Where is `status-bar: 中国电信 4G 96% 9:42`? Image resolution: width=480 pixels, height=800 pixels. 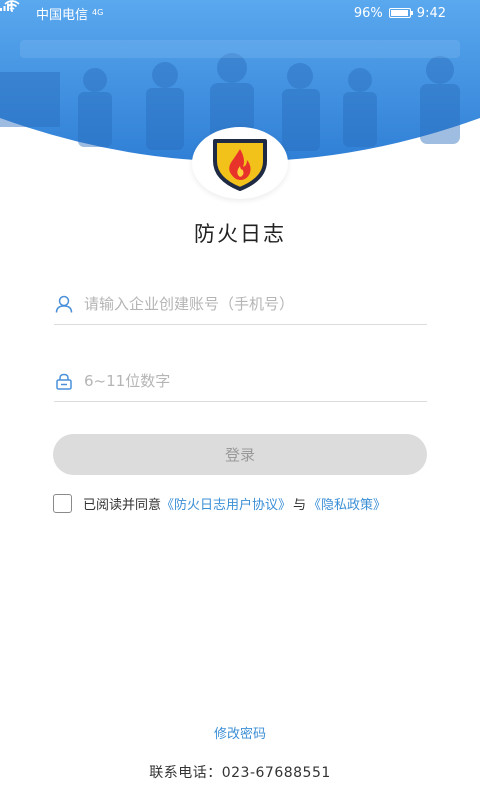
status-bar: 中国电信 4G 96% 9:42 is located at coordinates (240, 13).